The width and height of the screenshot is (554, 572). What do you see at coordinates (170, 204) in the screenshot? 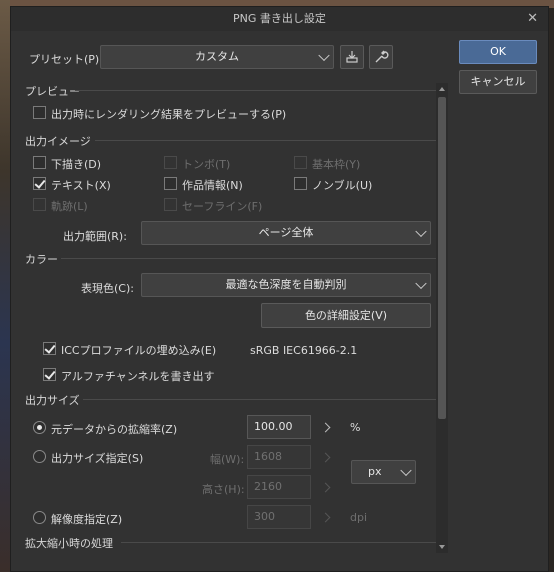
I see `safe-line-checkbox` at bounding box center [170, 204].